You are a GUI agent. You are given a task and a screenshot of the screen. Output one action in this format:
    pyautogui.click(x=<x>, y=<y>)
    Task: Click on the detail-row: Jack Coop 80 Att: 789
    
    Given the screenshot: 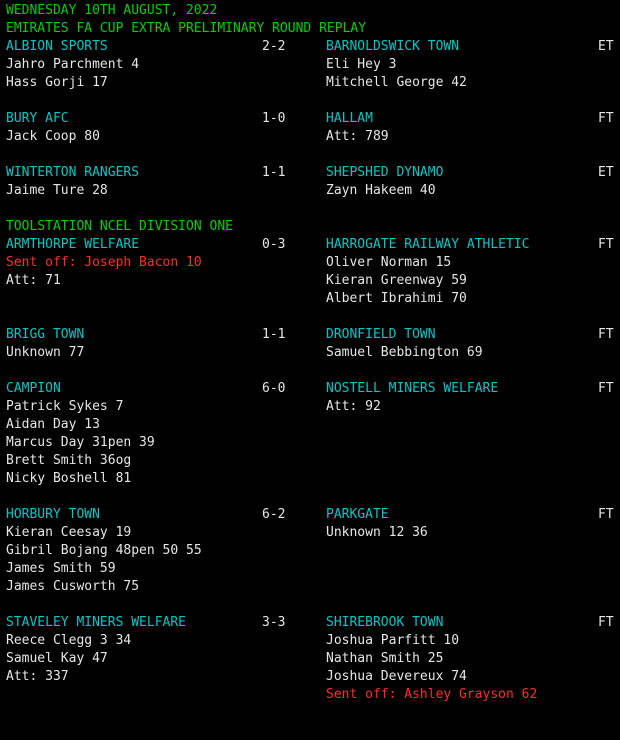 What is the action you would take?
    pyautogui.click(x=310, y=137)
    